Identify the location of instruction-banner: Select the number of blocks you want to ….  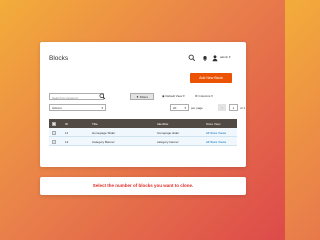
(143, 186).